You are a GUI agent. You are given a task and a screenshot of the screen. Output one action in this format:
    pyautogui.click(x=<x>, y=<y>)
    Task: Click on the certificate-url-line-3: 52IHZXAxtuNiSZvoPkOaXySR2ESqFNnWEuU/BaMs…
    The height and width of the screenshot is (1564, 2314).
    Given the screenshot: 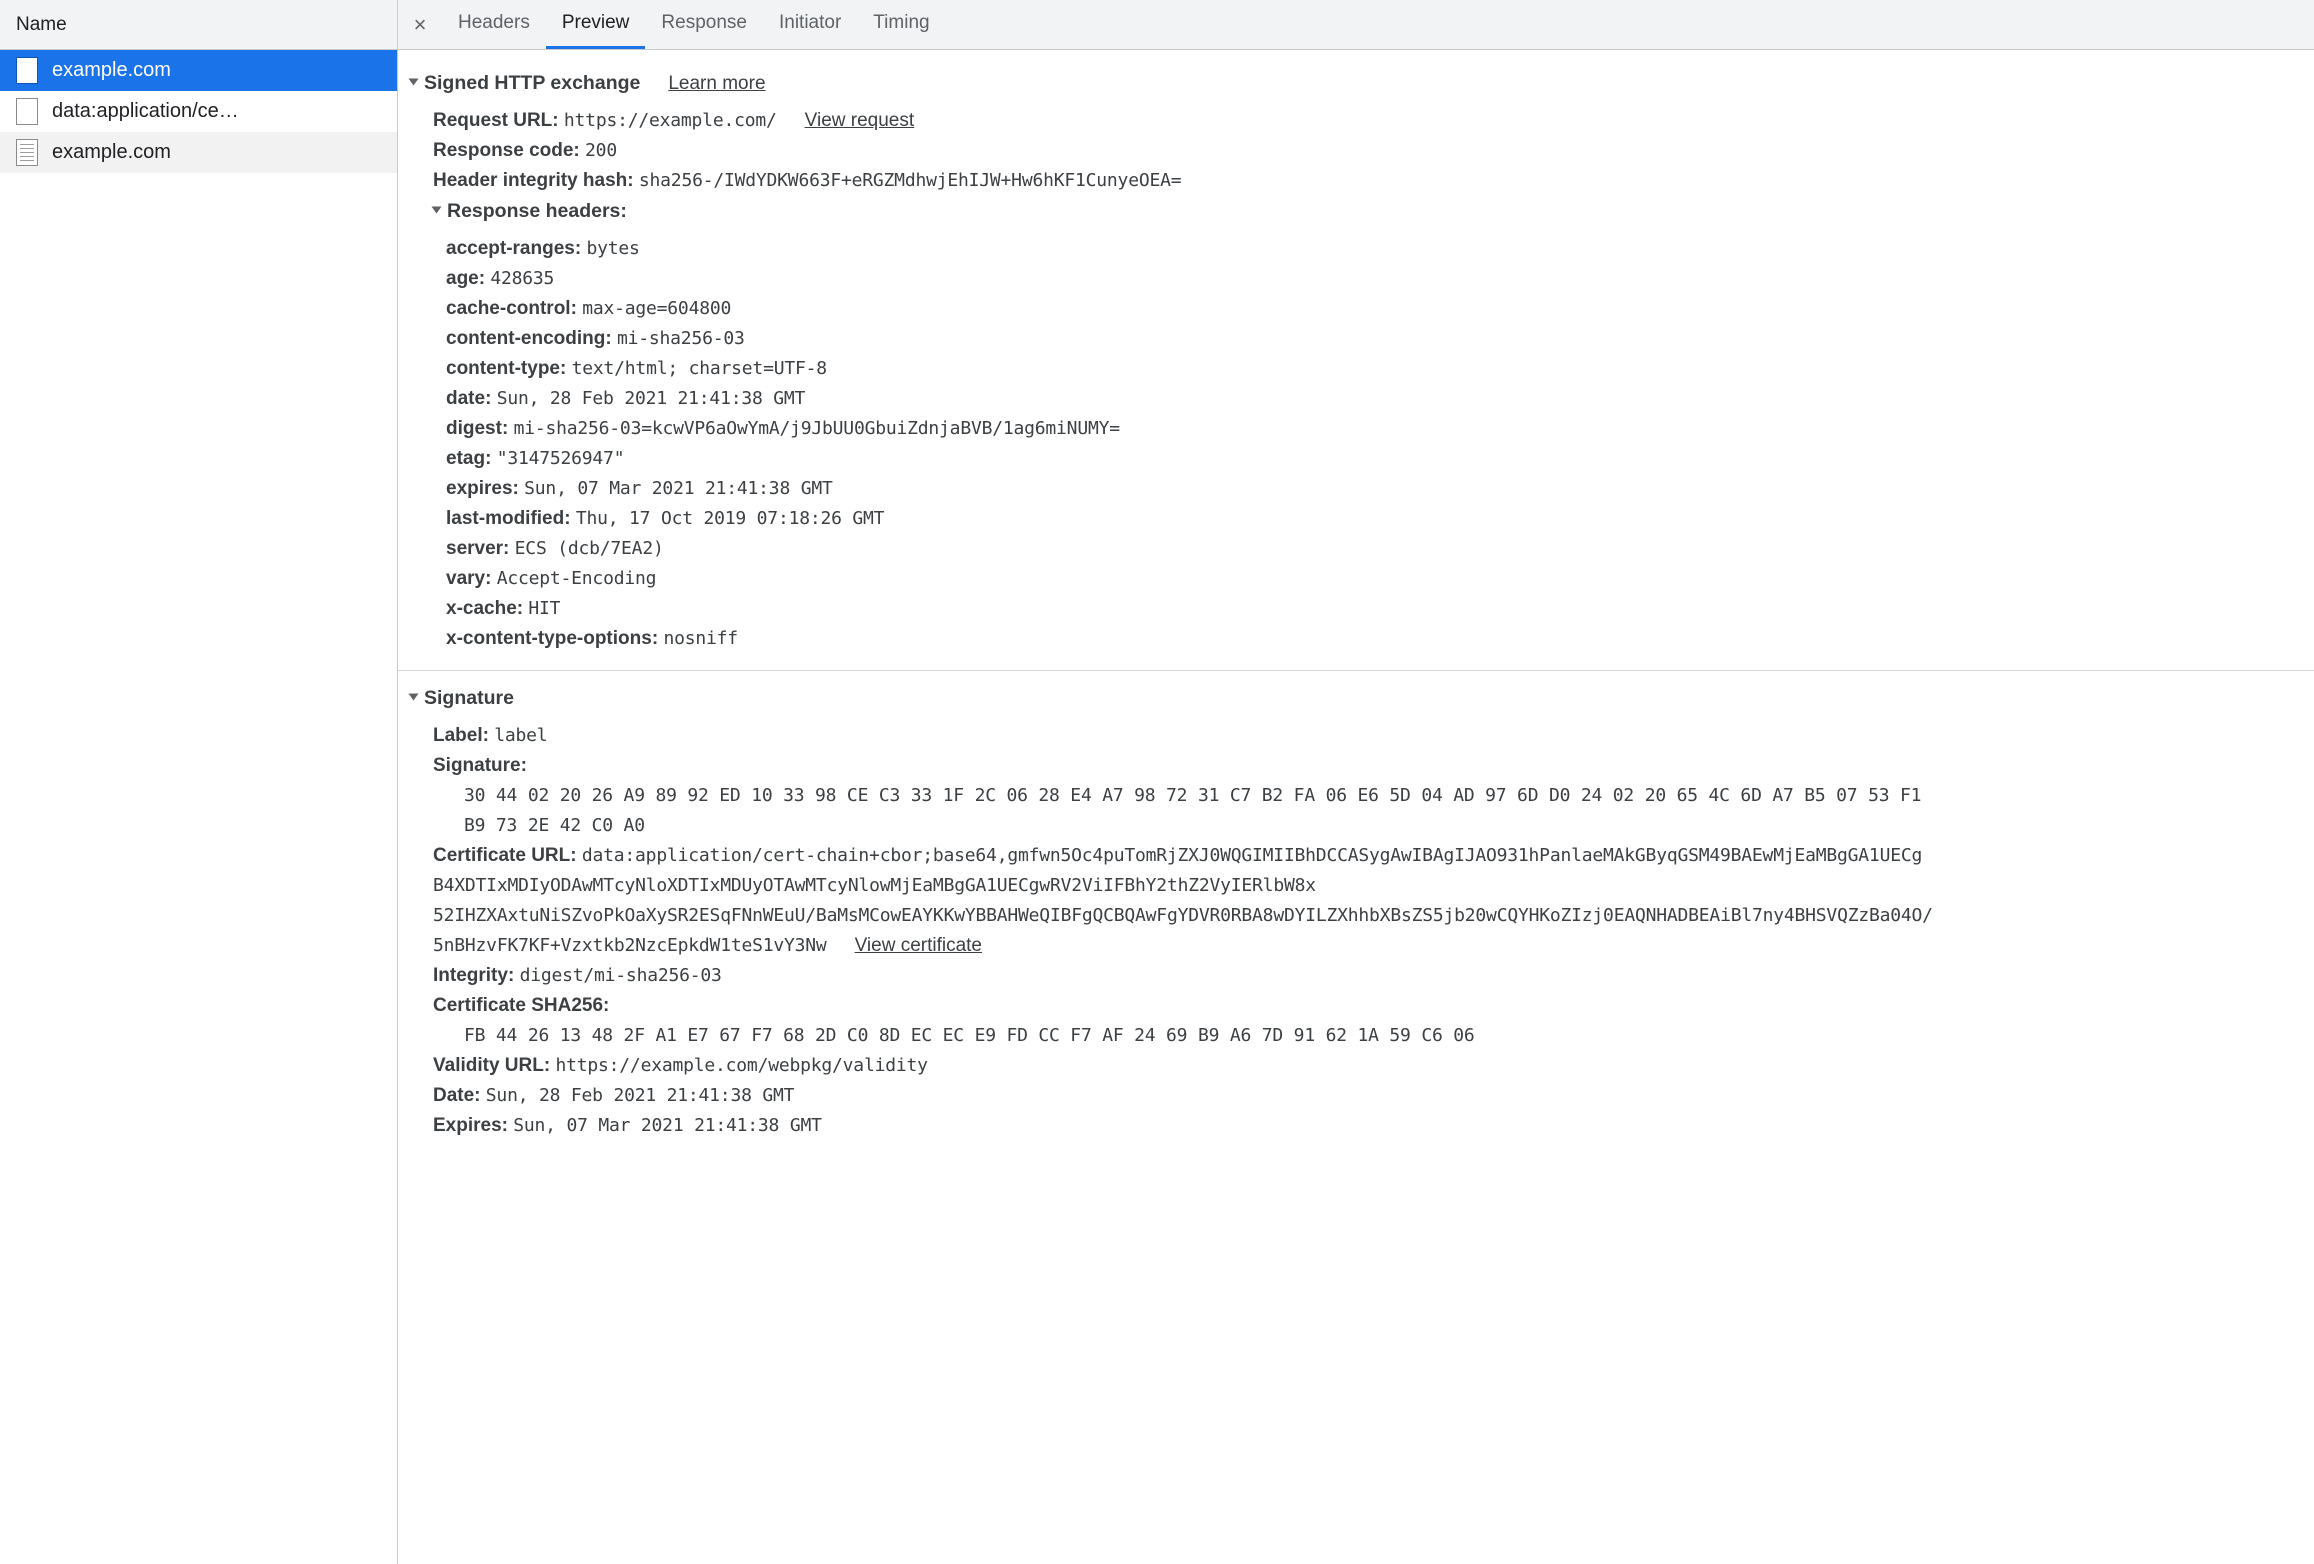 What is the action you would take?
    pyautogui.click(x=1183, y=915)
    